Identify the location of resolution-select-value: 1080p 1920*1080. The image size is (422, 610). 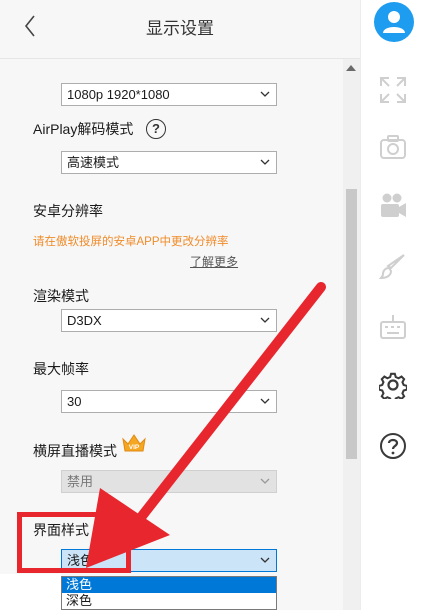
(118, 94).